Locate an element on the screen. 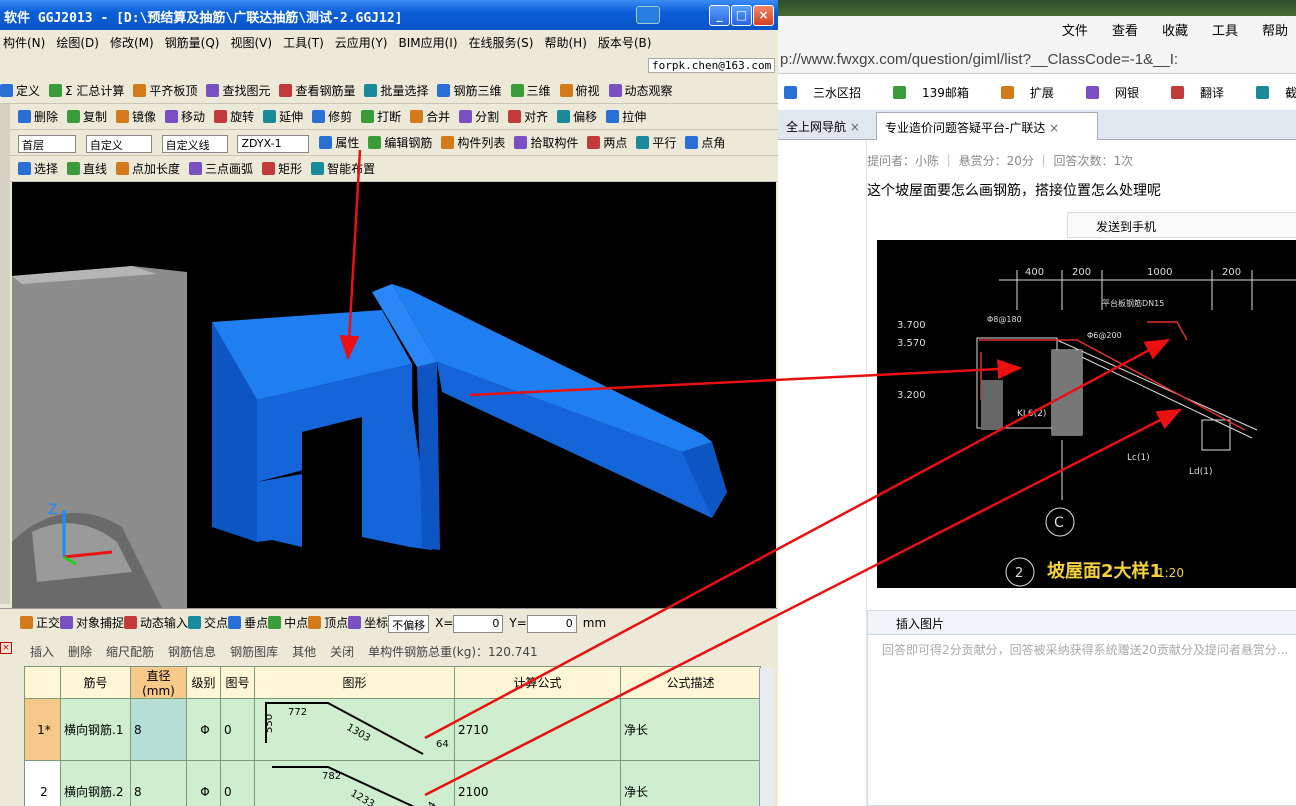  favorite-5: 截图 is located at coordinates (1275, 93).